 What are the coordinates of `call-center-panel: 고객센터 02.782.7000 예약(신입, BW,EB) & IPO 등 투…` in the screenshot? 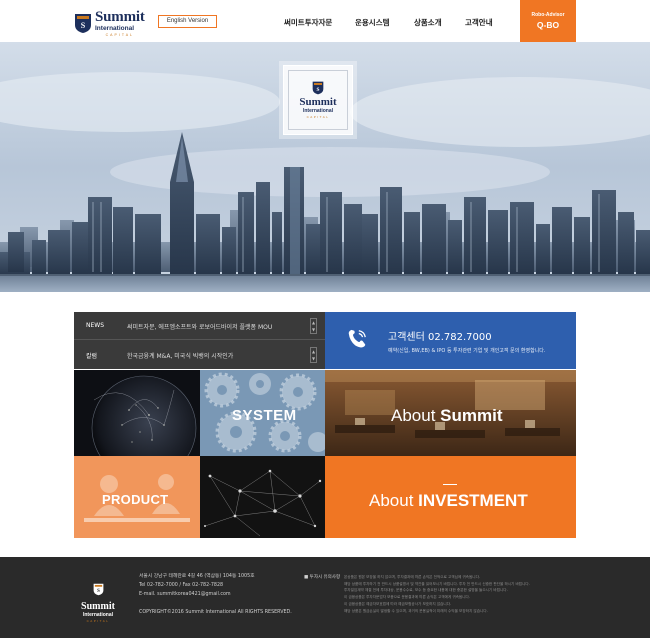 It's located at (450, 340).